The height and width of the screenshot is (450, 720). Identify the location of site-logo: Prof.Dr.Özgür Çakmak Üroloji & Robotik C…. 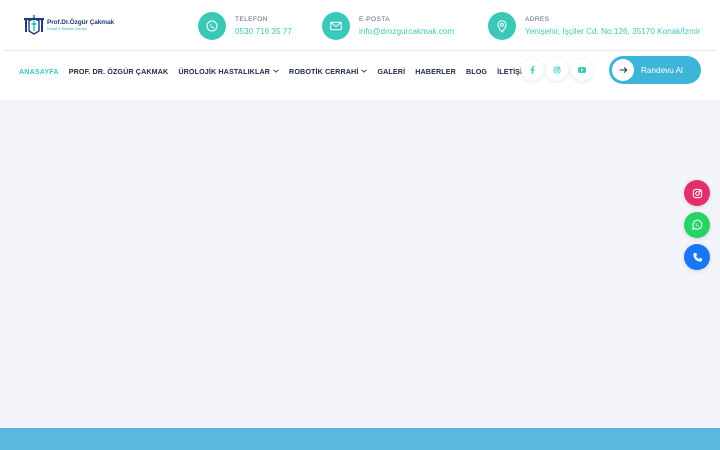
(68, 25).